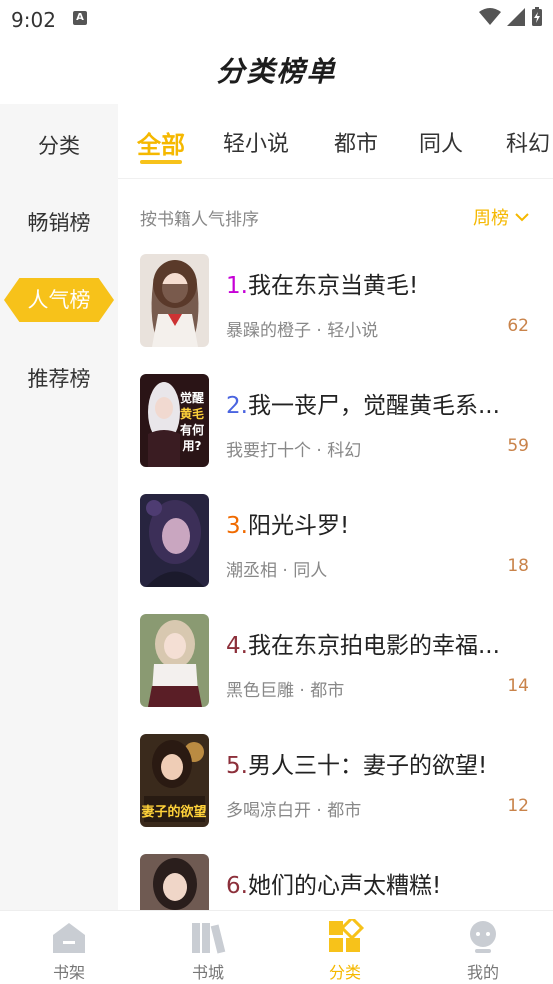 Image resolution: width=553 pixels, height=984 pixels. What do you see at coordinates (344, 972) in the screenshot?
I see `nav-label: 分类` at bounding box center [344, 972].